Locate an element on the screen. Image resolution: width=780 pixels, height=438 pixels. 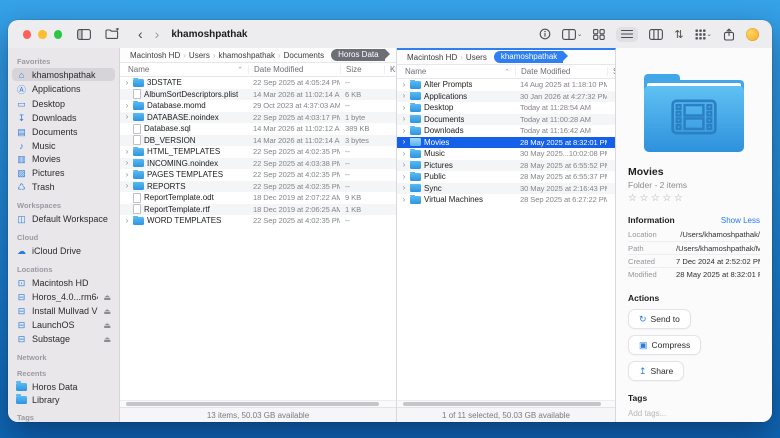
column-header-ki: Ki is located at coordinates (390, 69).